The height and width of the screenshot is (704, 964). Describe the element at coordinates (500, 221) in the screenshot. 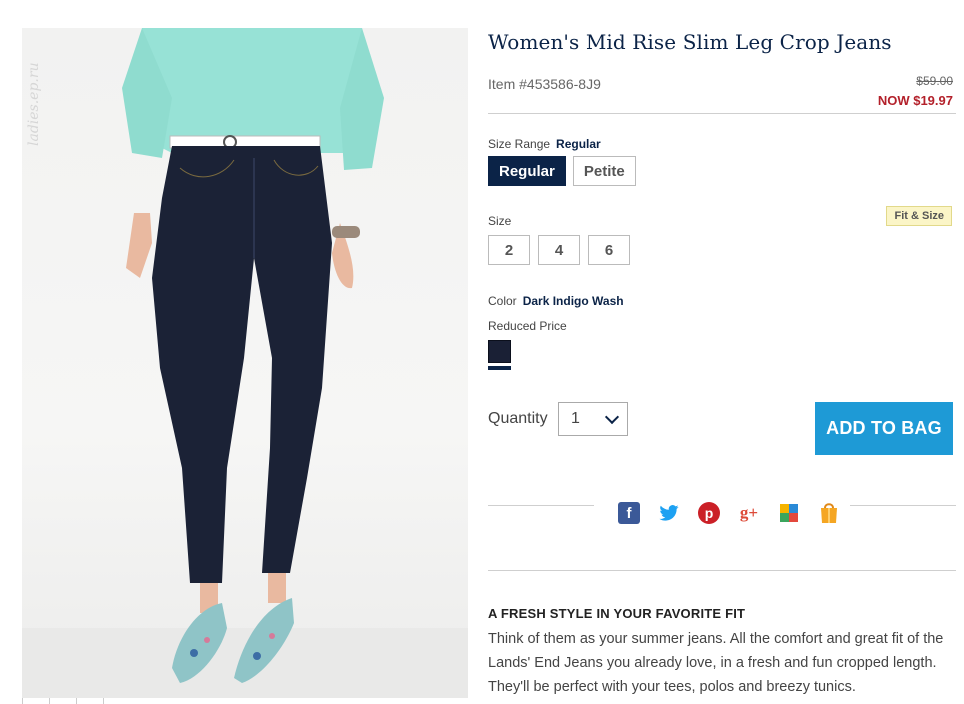

I see `size-label: Size` at that location.